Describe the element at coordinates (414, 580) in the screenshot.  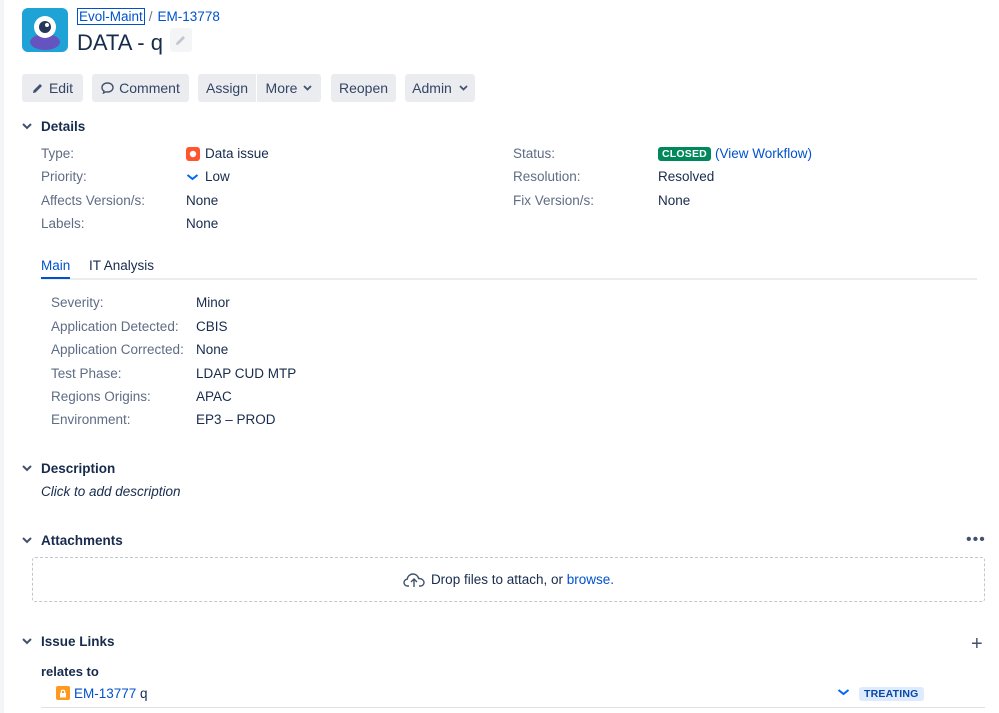
I see `cloud-upload-icon` at that location.